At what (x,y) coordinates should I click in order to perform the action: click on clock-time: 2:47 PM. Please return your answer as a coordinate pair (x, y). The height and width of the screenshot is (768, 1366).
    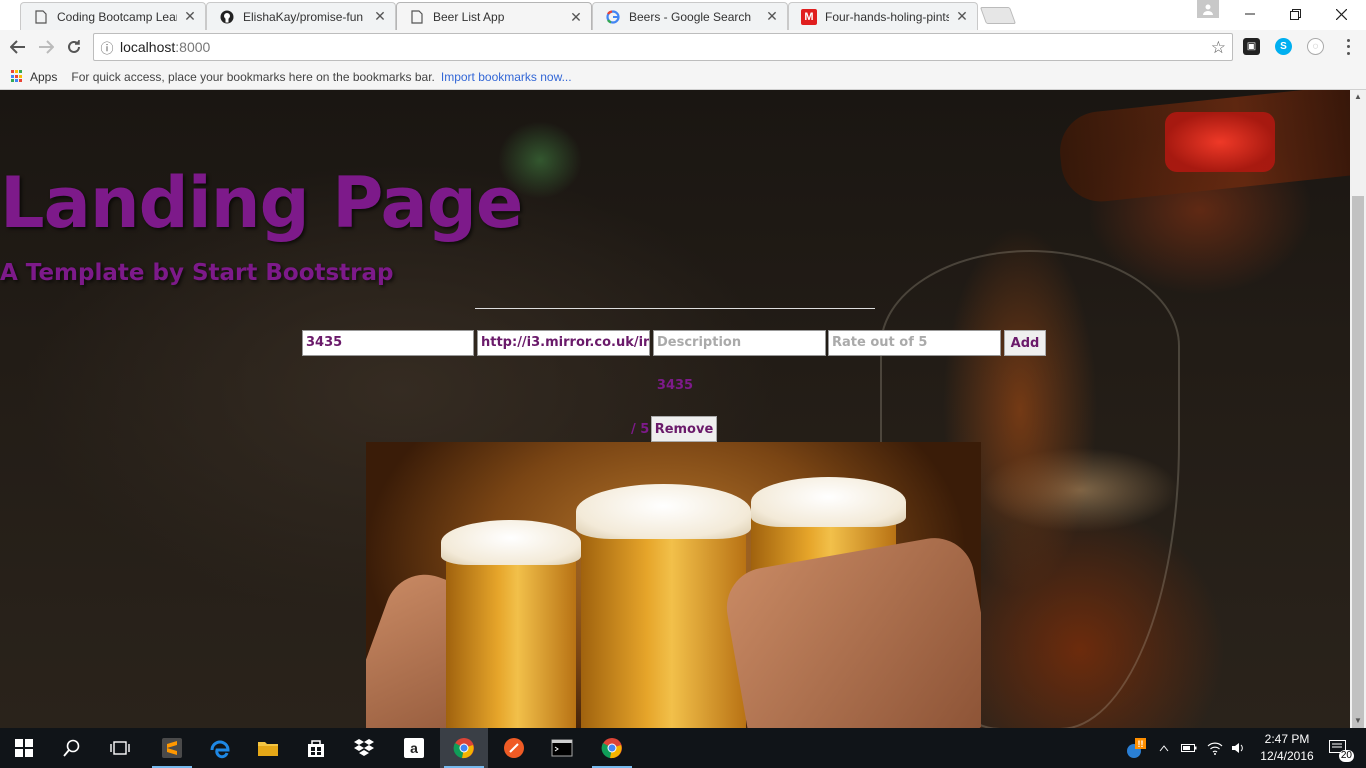
    Looking at the image, I should click on (1287, 739).